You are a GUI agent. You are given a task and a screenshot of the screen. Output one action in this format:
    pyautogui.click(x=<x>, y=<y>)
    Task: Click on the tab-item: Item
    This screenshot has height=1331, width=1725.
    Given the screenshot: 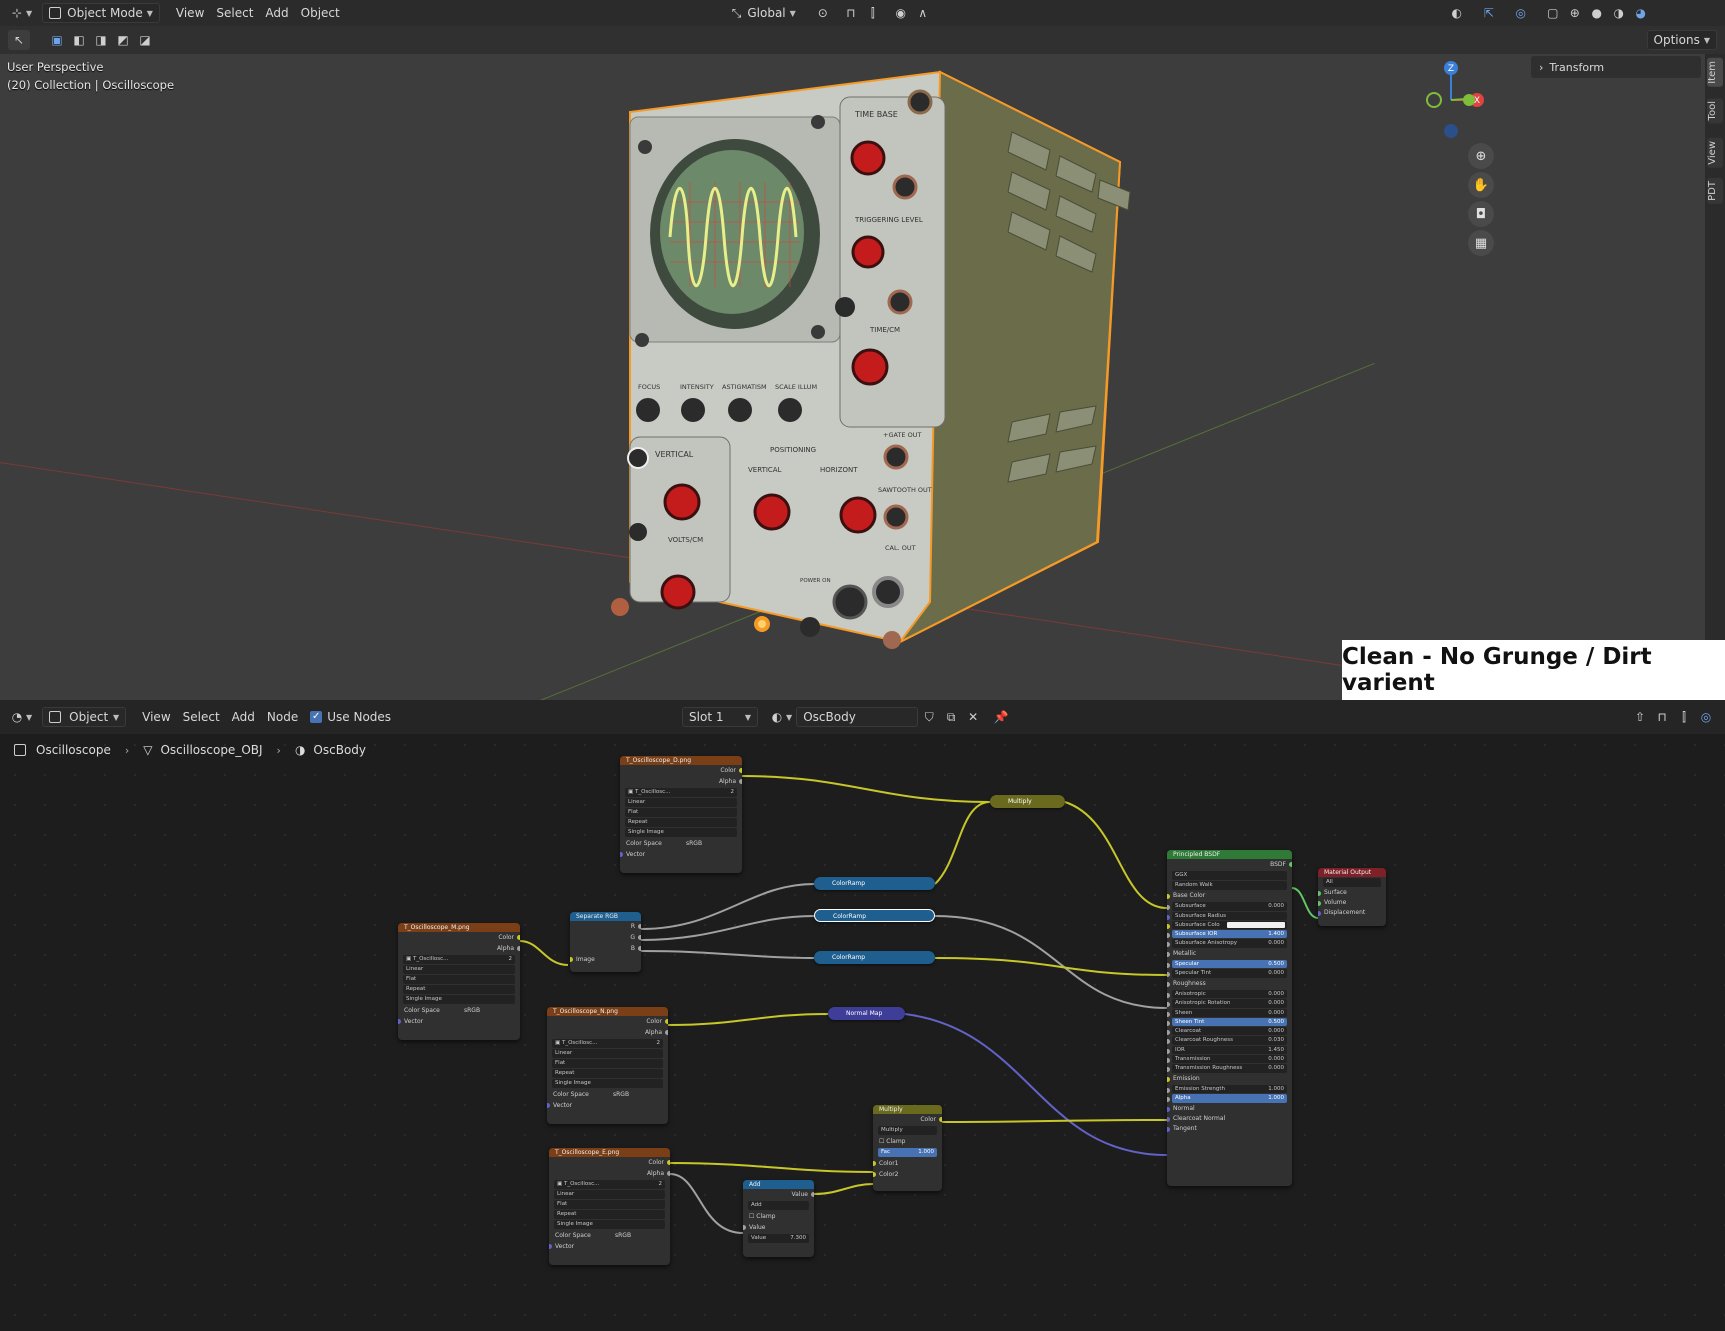 What is the action you would take?
    pyautogui.click(x=1715, y=72)
    